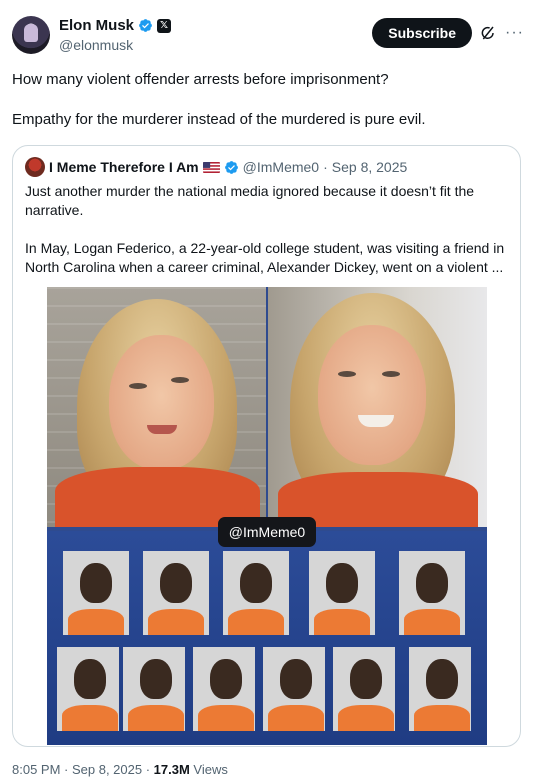 The width and height of the screenshot is (536, 784). What do you see at coordinates (35, 167) in the screenshot?
I see `quoted-author-avatar` at bounding box center [35, 167].